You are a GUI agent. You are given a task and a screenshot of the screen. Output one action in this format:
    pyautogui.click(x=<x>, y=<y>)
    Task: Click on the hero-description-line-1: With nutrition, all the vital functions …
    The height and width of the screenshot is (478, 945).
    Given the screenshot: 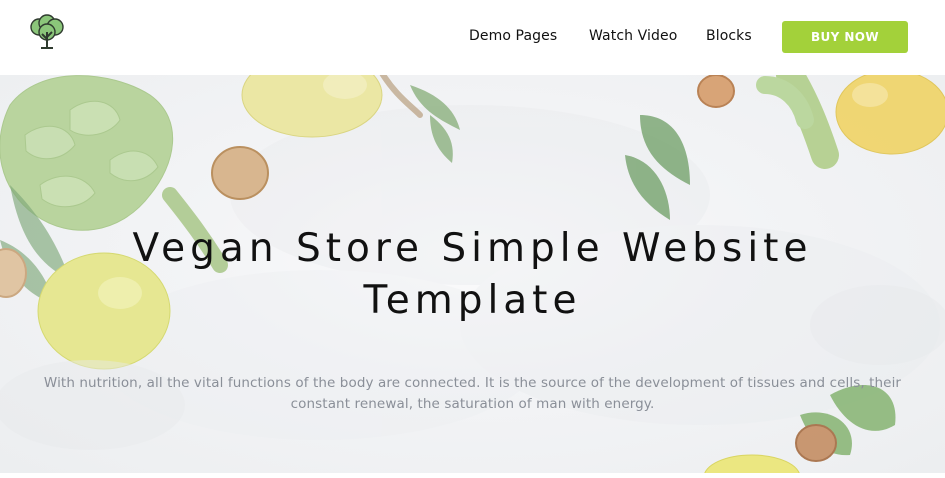 What is the action you would take?
    pyautogui.click(x=472, y=383)
    